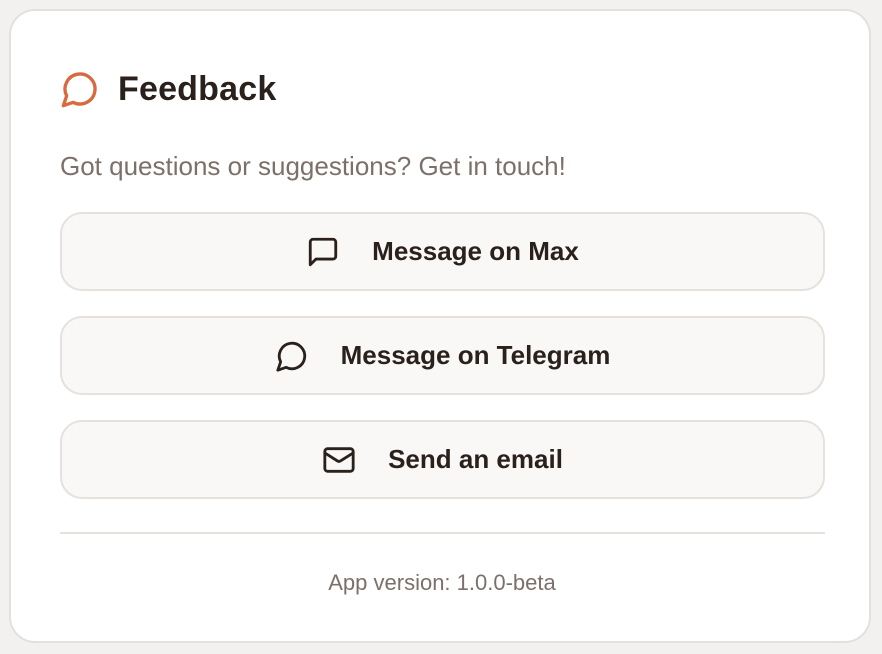 This screenshot has width=882, height=654. I want to click on message-square-icon, so click(323, 252).